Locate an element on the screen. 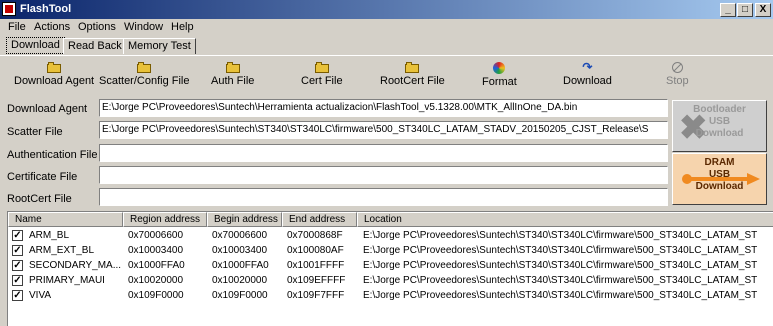  column-location: Location is located at coordinates (565, 219).